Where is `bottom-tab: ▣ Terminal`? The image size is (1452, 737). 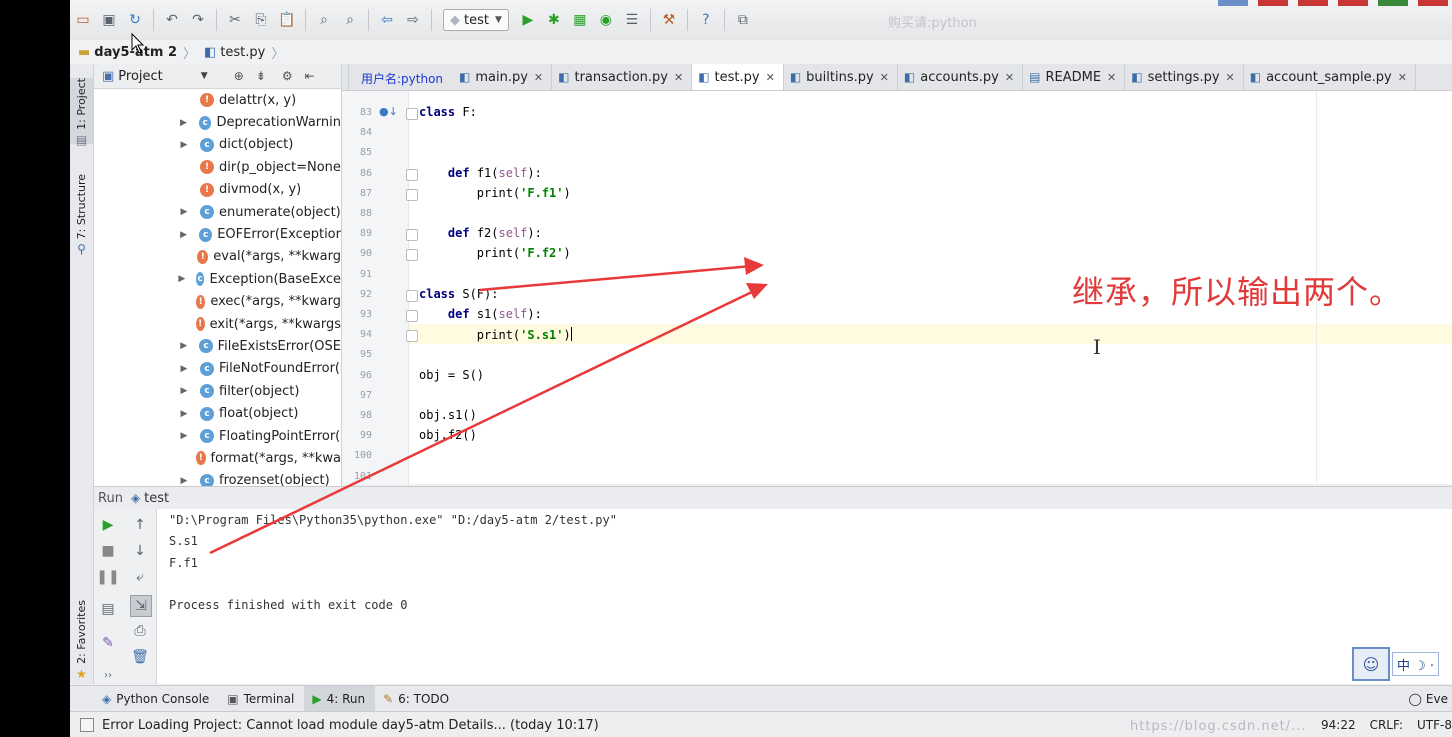
bottom-tab: ▣ Terminal is located at coordinates (261, 699).